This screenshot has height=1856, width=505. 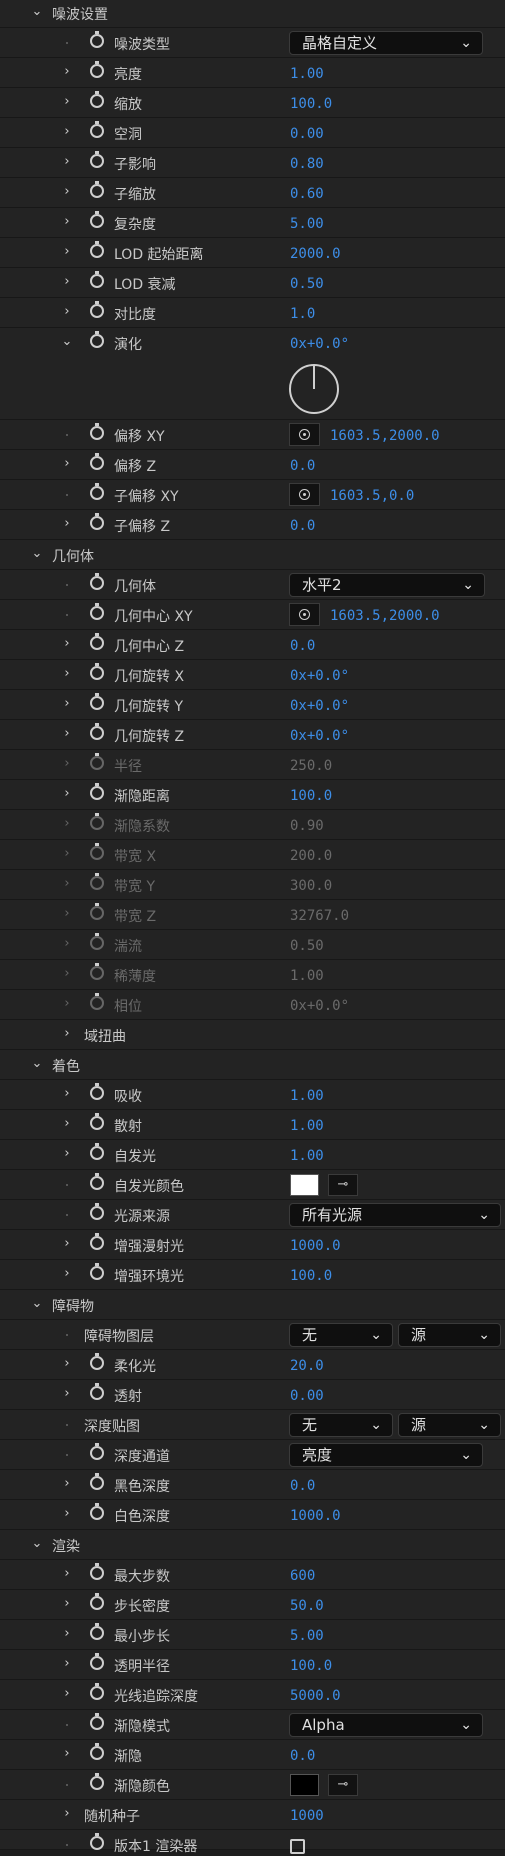 I want to click on crosshair-icon, so click(x=304, y=614).